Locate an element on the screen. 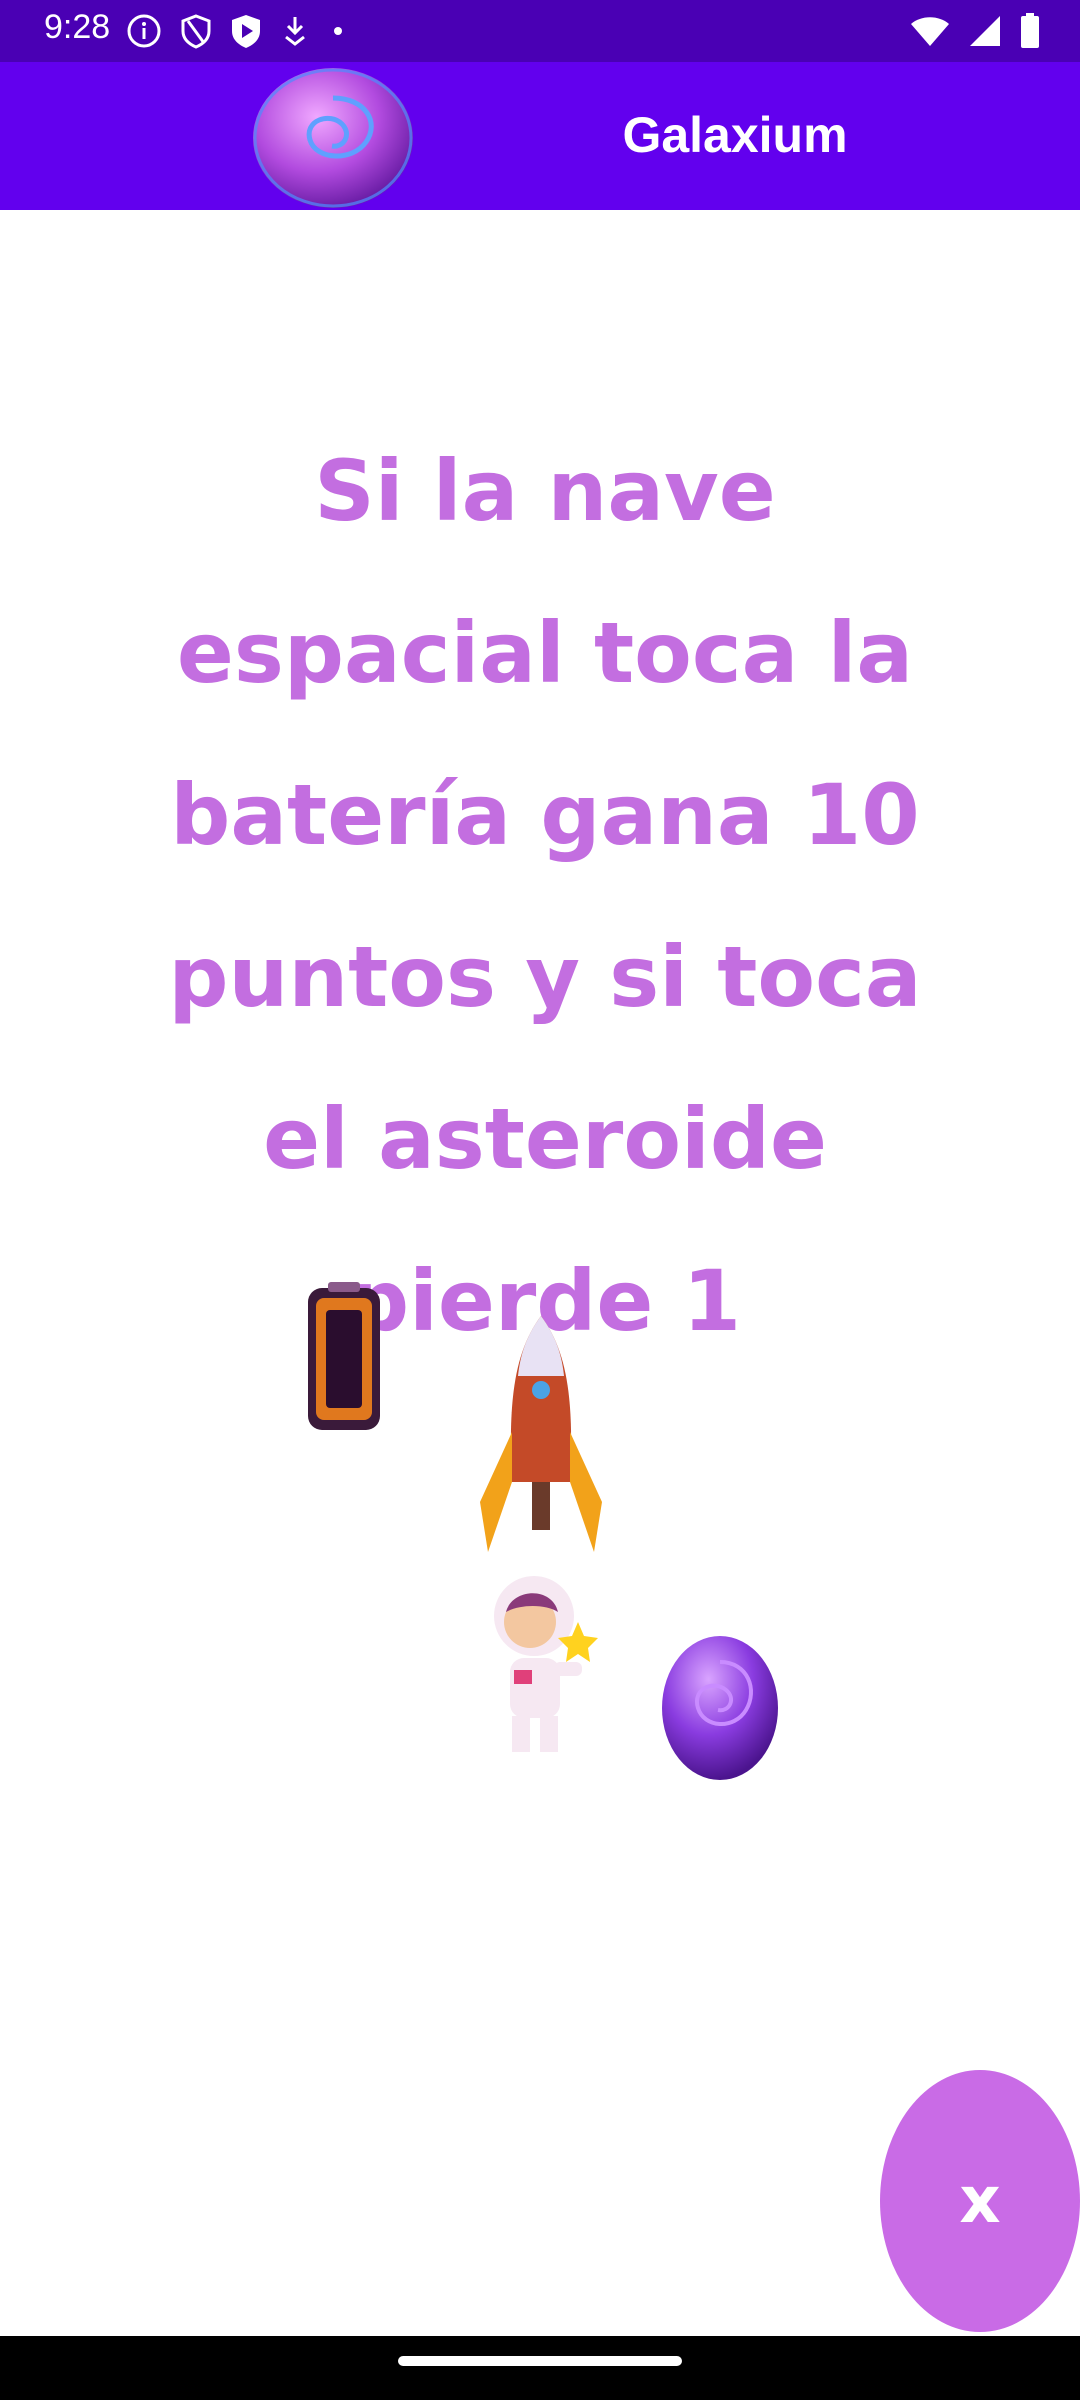 This screenshot has height=2400, width=1080. signal-icon is located at coordinates (985, 31).